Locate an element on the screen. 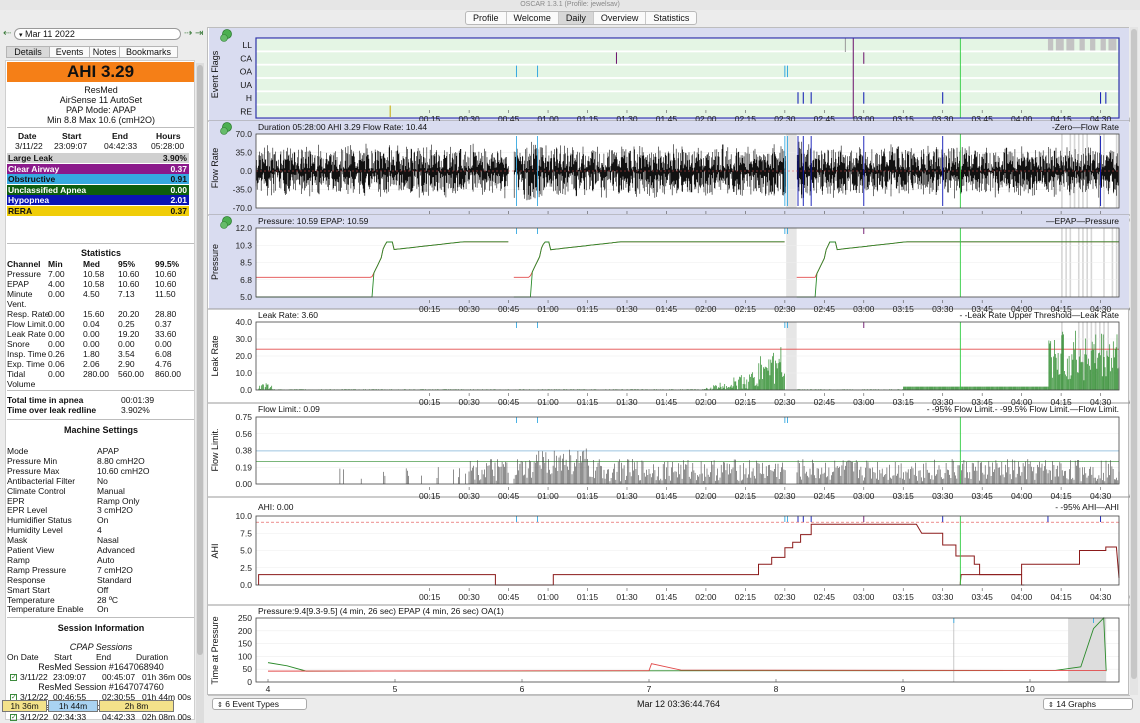  setting-name: Ramp Pressure is located at coordinates (37, 569).